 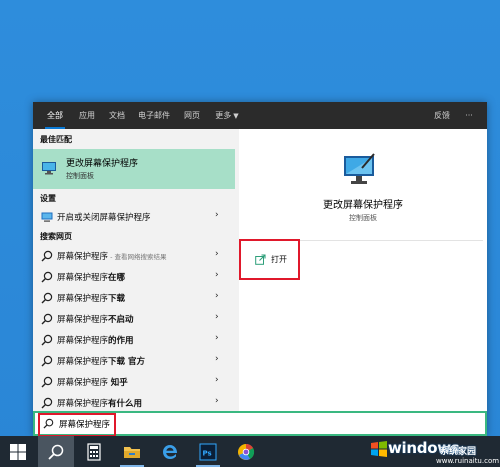 What do you see at coordinates (154, 115) in the screenshot?
I see `tab-email: 电子邮件` at bounding box center [154, 115].